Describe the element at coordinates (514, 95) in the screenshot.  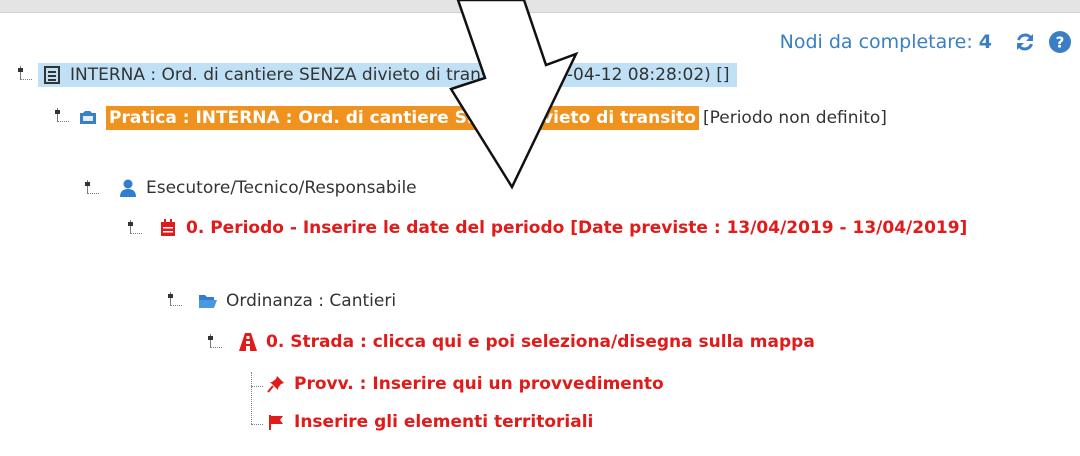
I see `arrow-annotation` at that location.